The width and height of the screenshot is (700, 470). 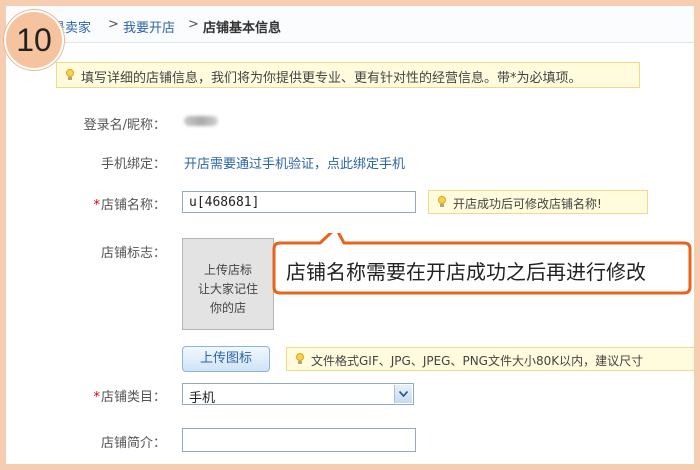 I want to click on step-number-badge: 10, so click(x=34, y=40).